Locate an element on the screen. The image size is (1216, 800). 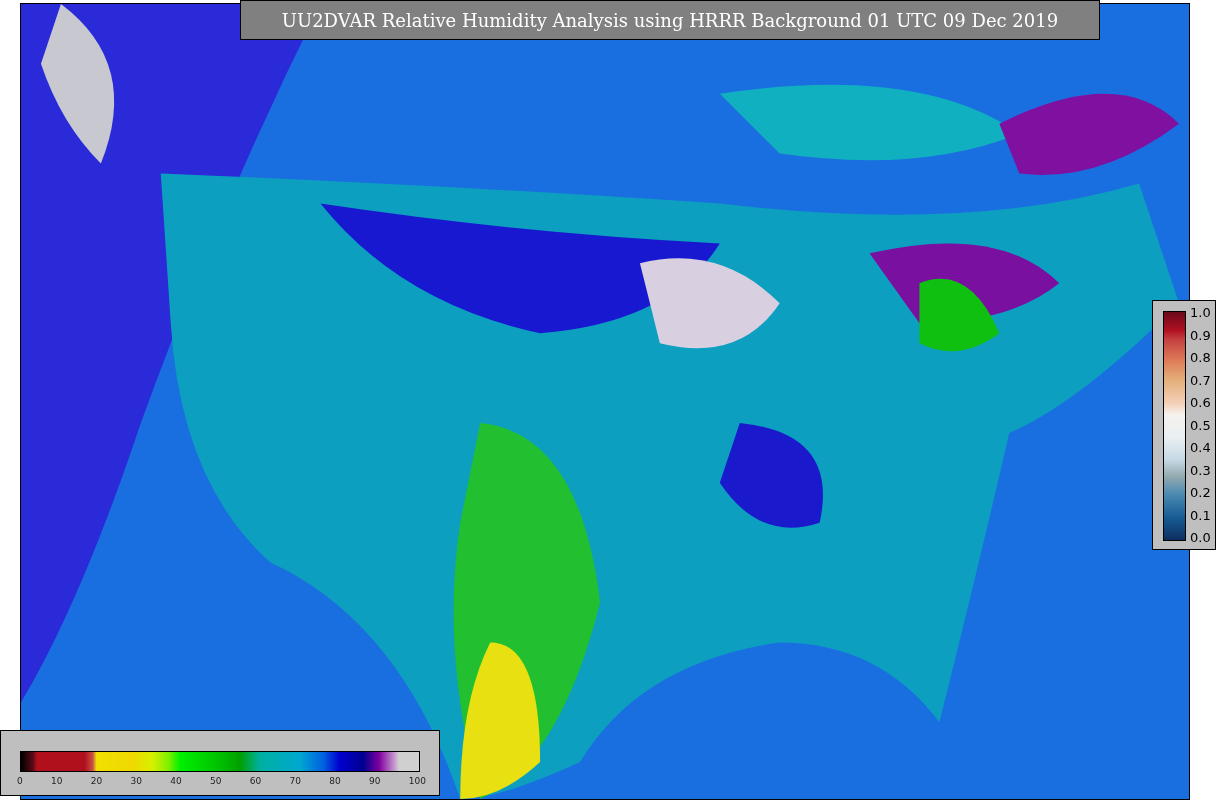
tick-label: 90 is located at coordinates (375, 781).